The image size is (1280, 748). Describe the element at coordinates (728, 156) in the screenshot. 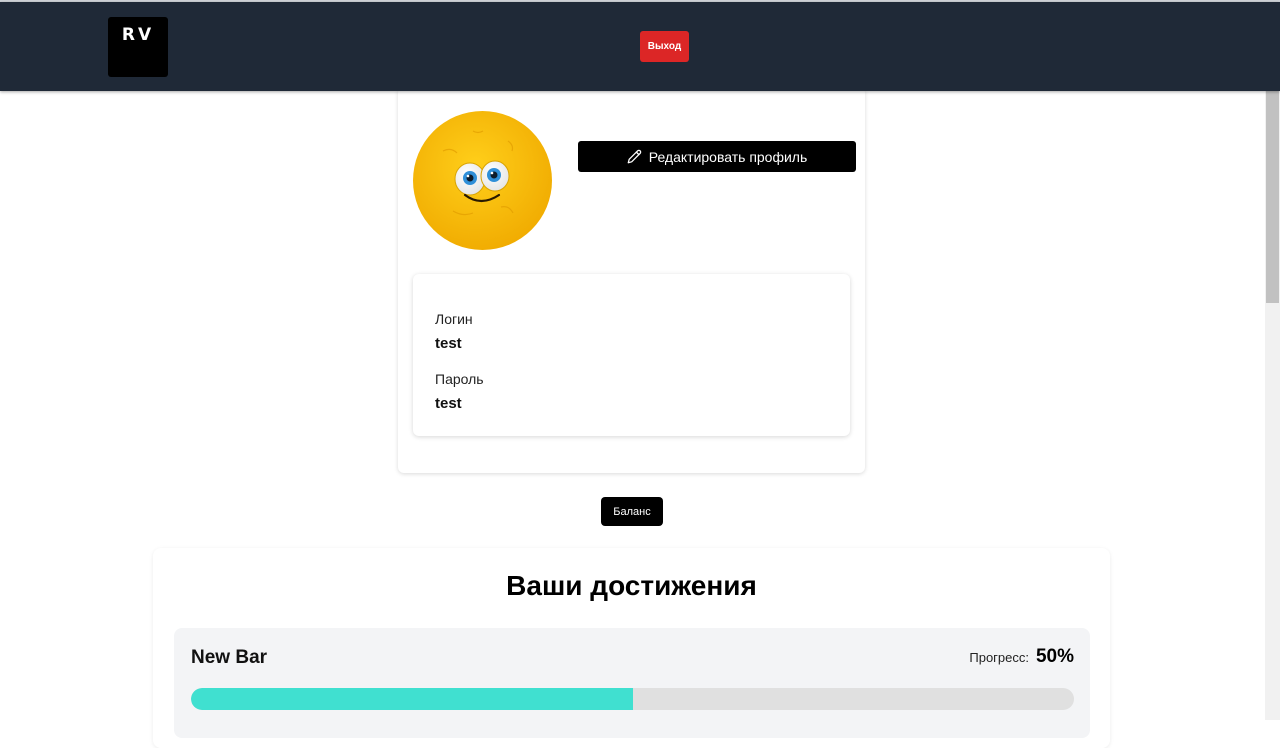

I see `edit-profile-label: Редактировать профиль` at that location.